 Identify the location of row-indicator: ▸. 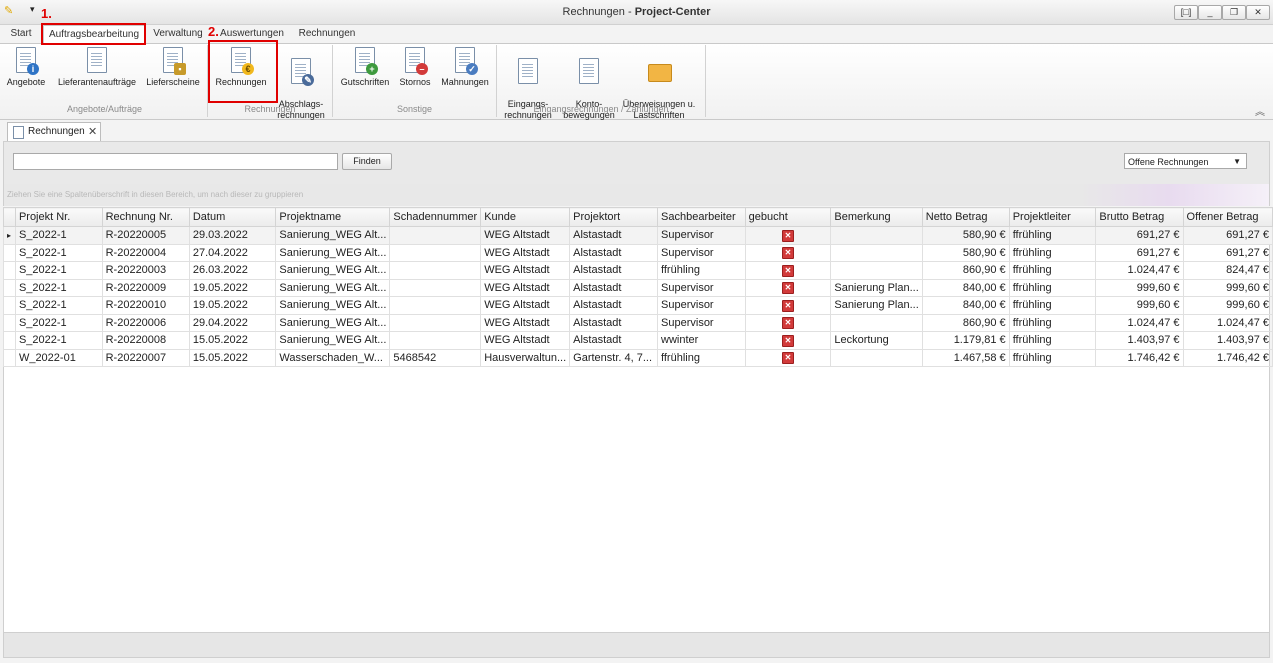
(9, 235).